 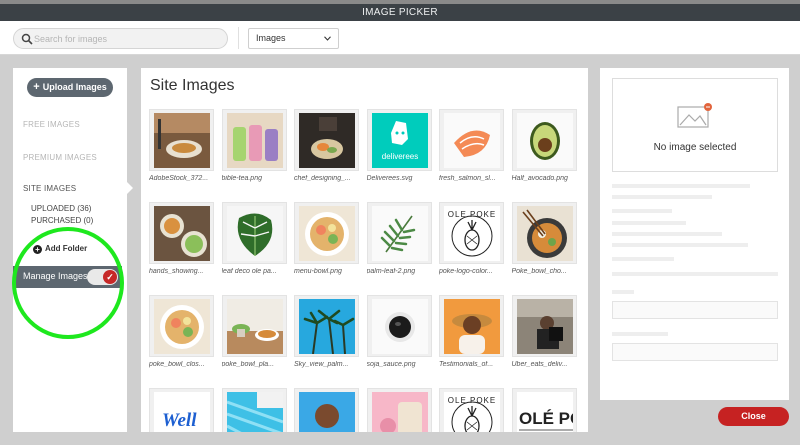 What do you see at coordinates (753, 416) in the screenshot?
I see `close-button: Close` at bounding box center [753, 416].